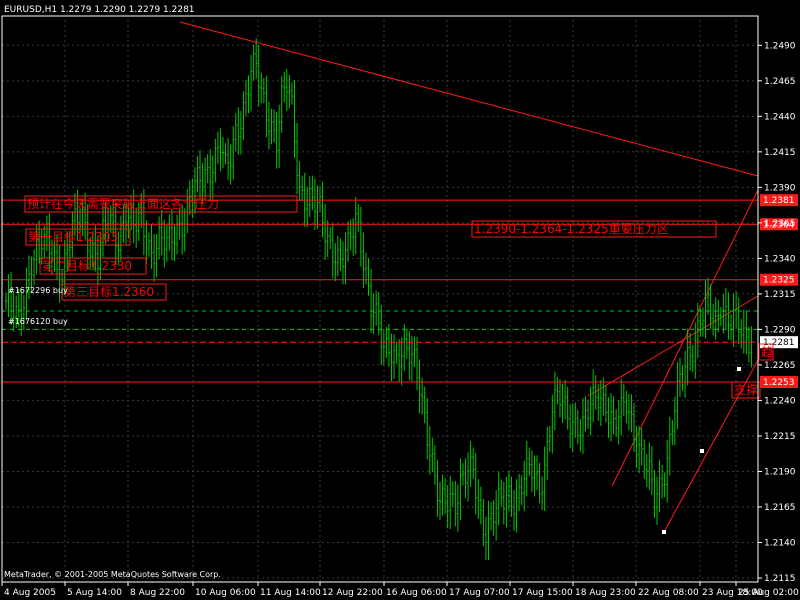  I want to click on annotation-resistance-zone: 1.2390-1.2364-1.2325重要压力区, so click(571, 229).